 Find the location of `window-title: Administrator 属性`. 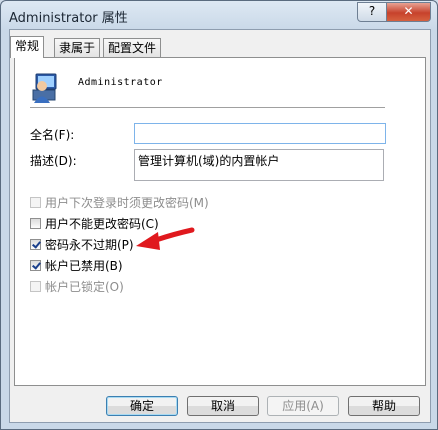

window-title: Administrator 属性 is located at coordinates (68, 18).